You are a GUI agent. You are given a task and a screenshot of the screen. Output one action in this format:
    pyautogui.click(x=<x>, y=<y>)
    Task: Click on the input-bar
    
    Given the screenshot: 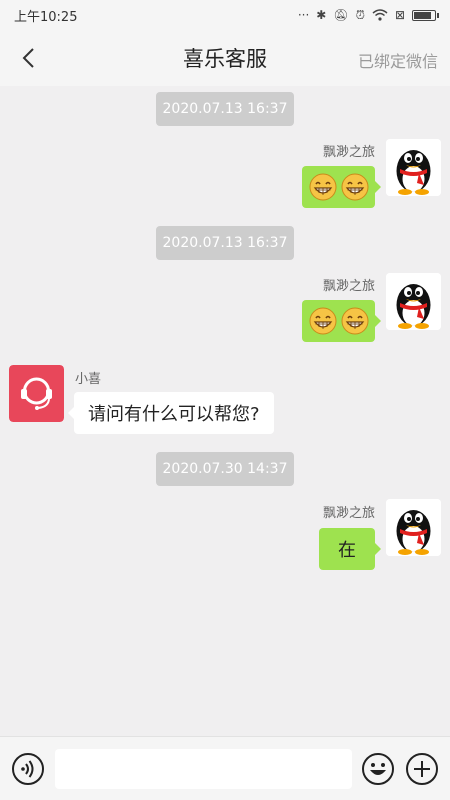 What is the action you would take?
    pyautogui.click(x=225, y=768)
    